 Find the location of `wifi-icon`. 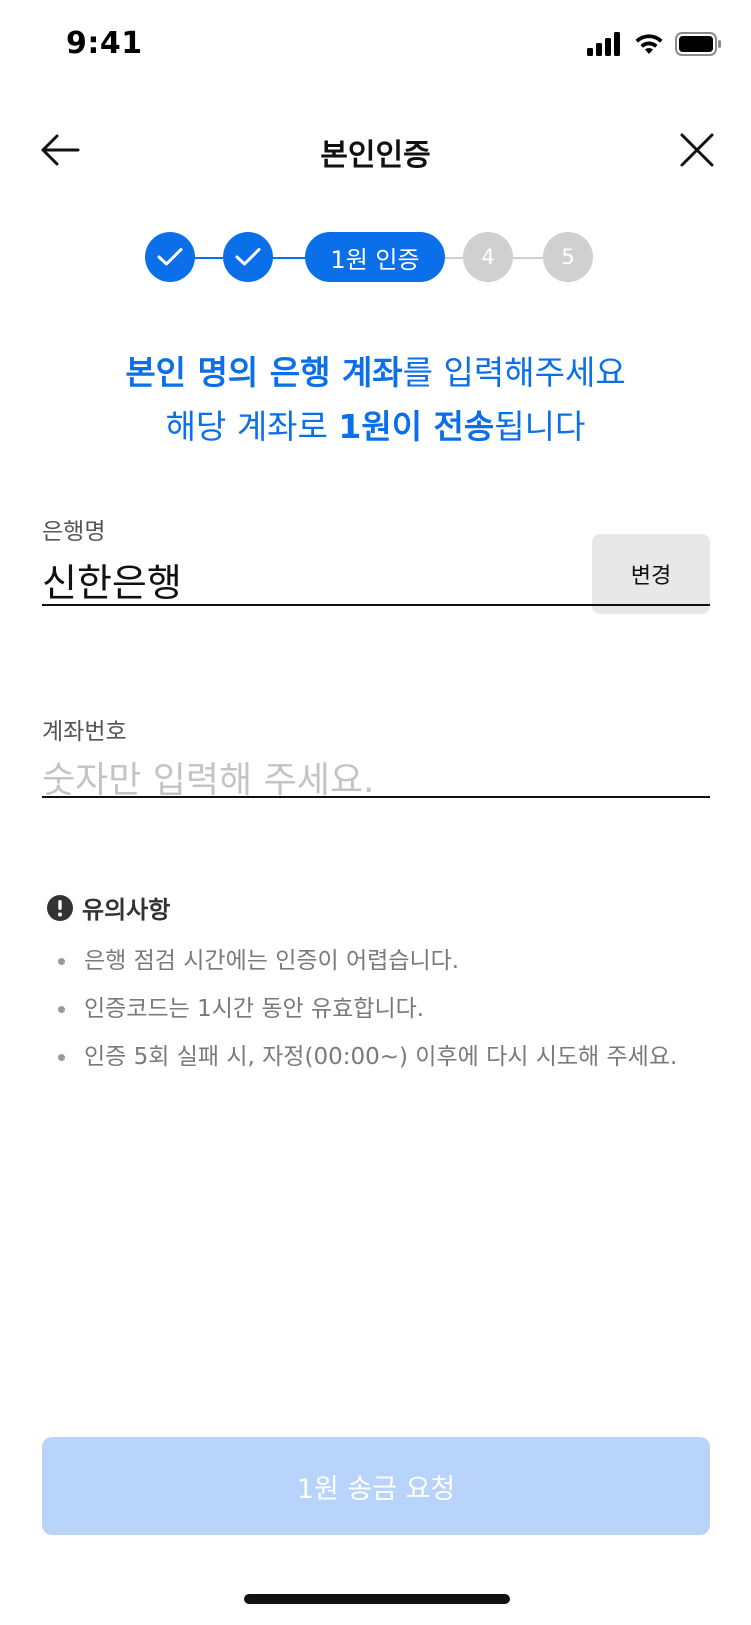

wifi-icon is located at coordinates (649, 44).